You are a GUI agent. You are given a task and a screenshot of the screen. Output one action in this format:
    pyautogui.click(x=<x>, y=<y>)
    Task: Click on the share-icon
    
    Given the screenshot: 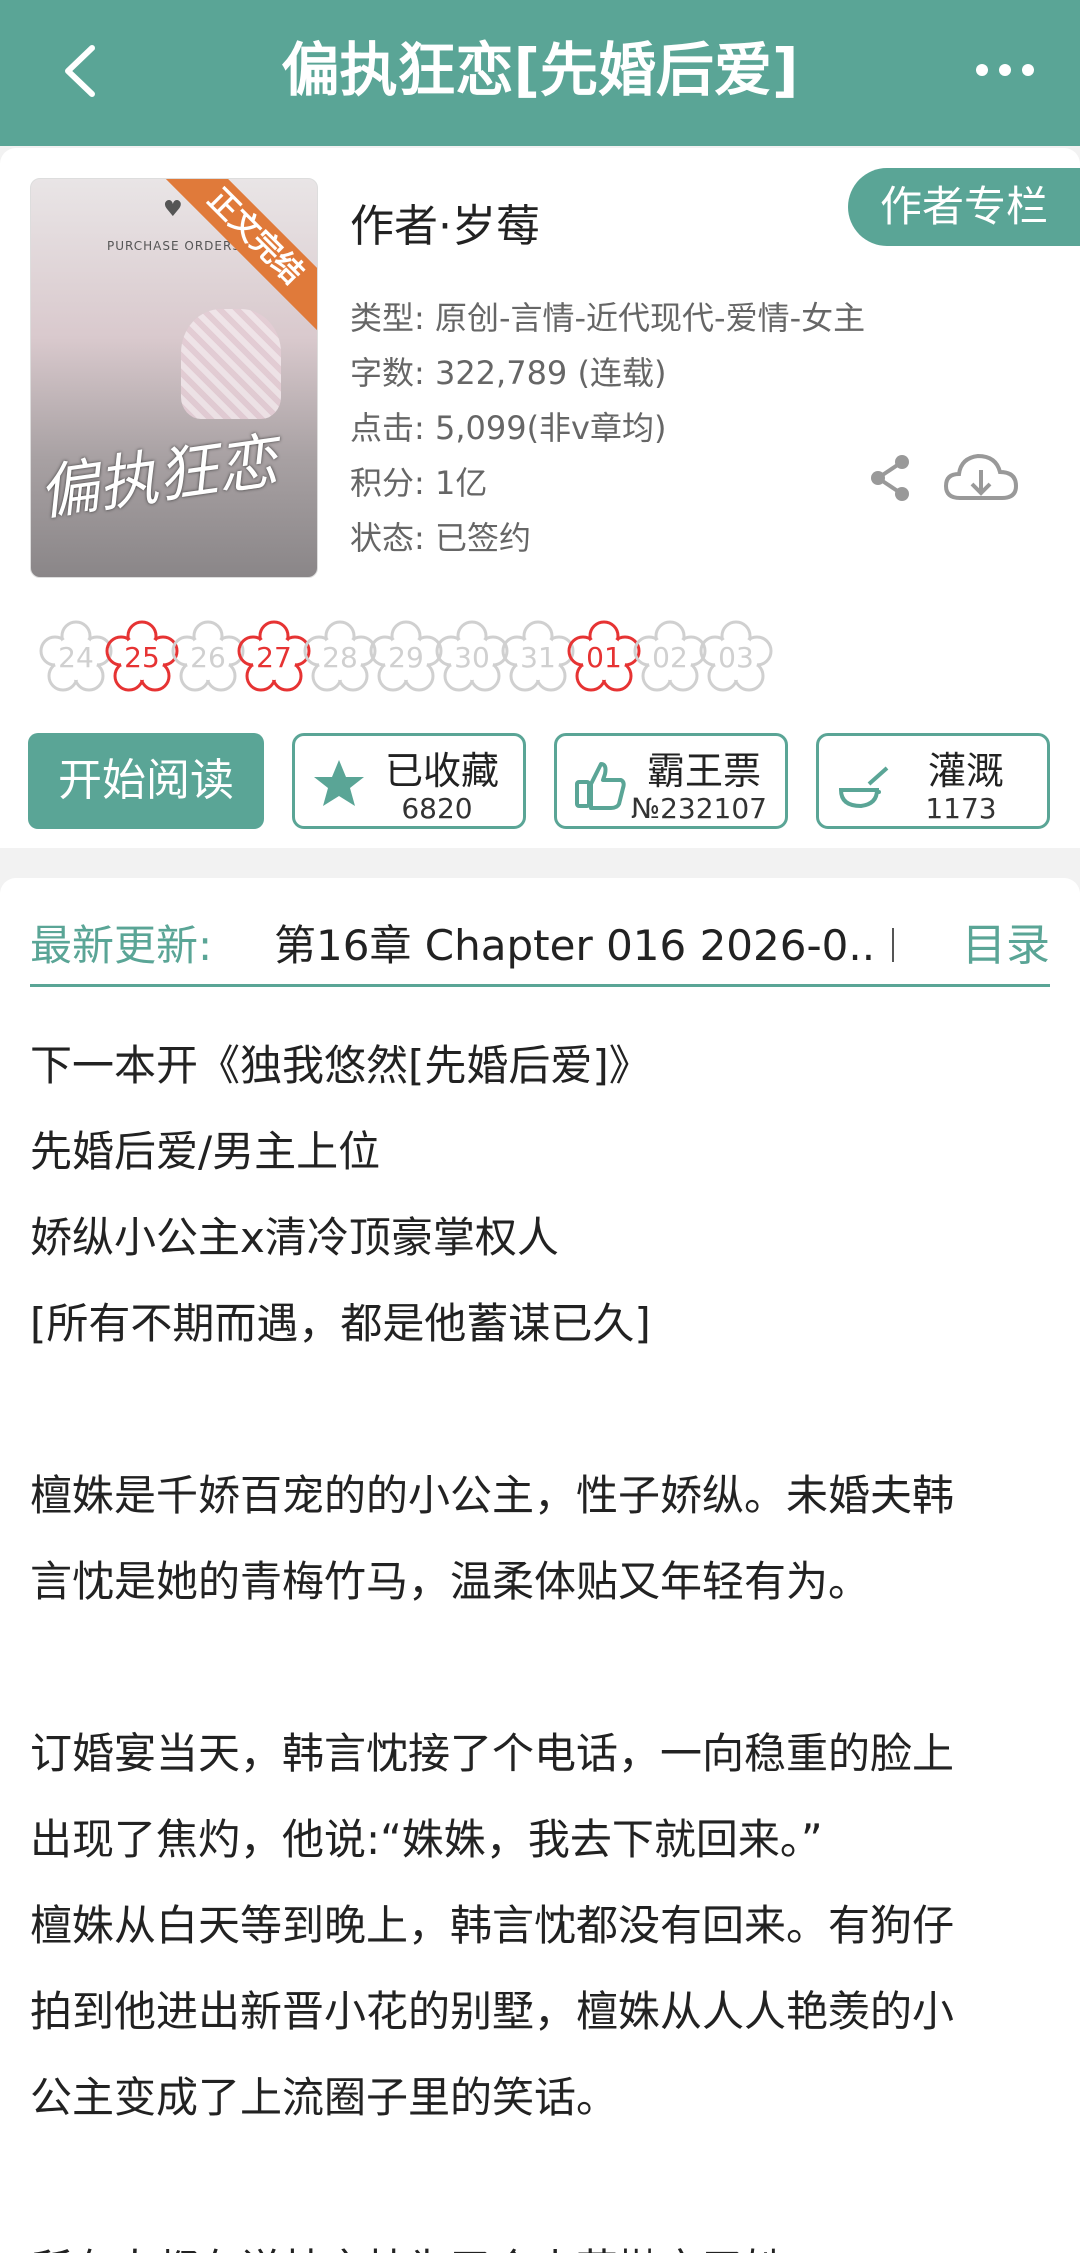 What is the action you would take?
    pyautogui.click(x=890, y=478)
    